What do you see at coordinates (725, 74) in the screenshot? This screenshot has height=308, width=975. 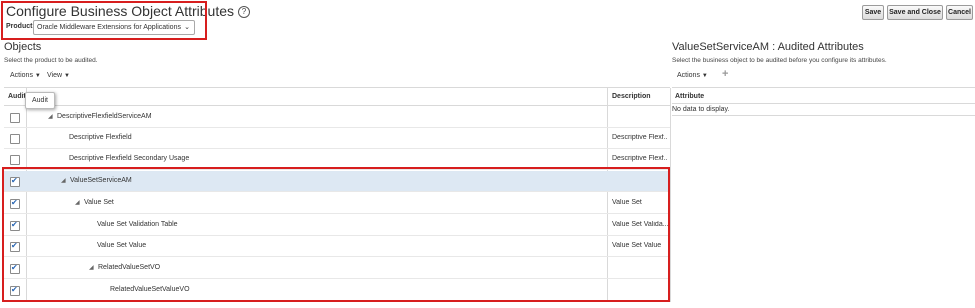 I see `add-icon: +` at bounding box center [725, 74].